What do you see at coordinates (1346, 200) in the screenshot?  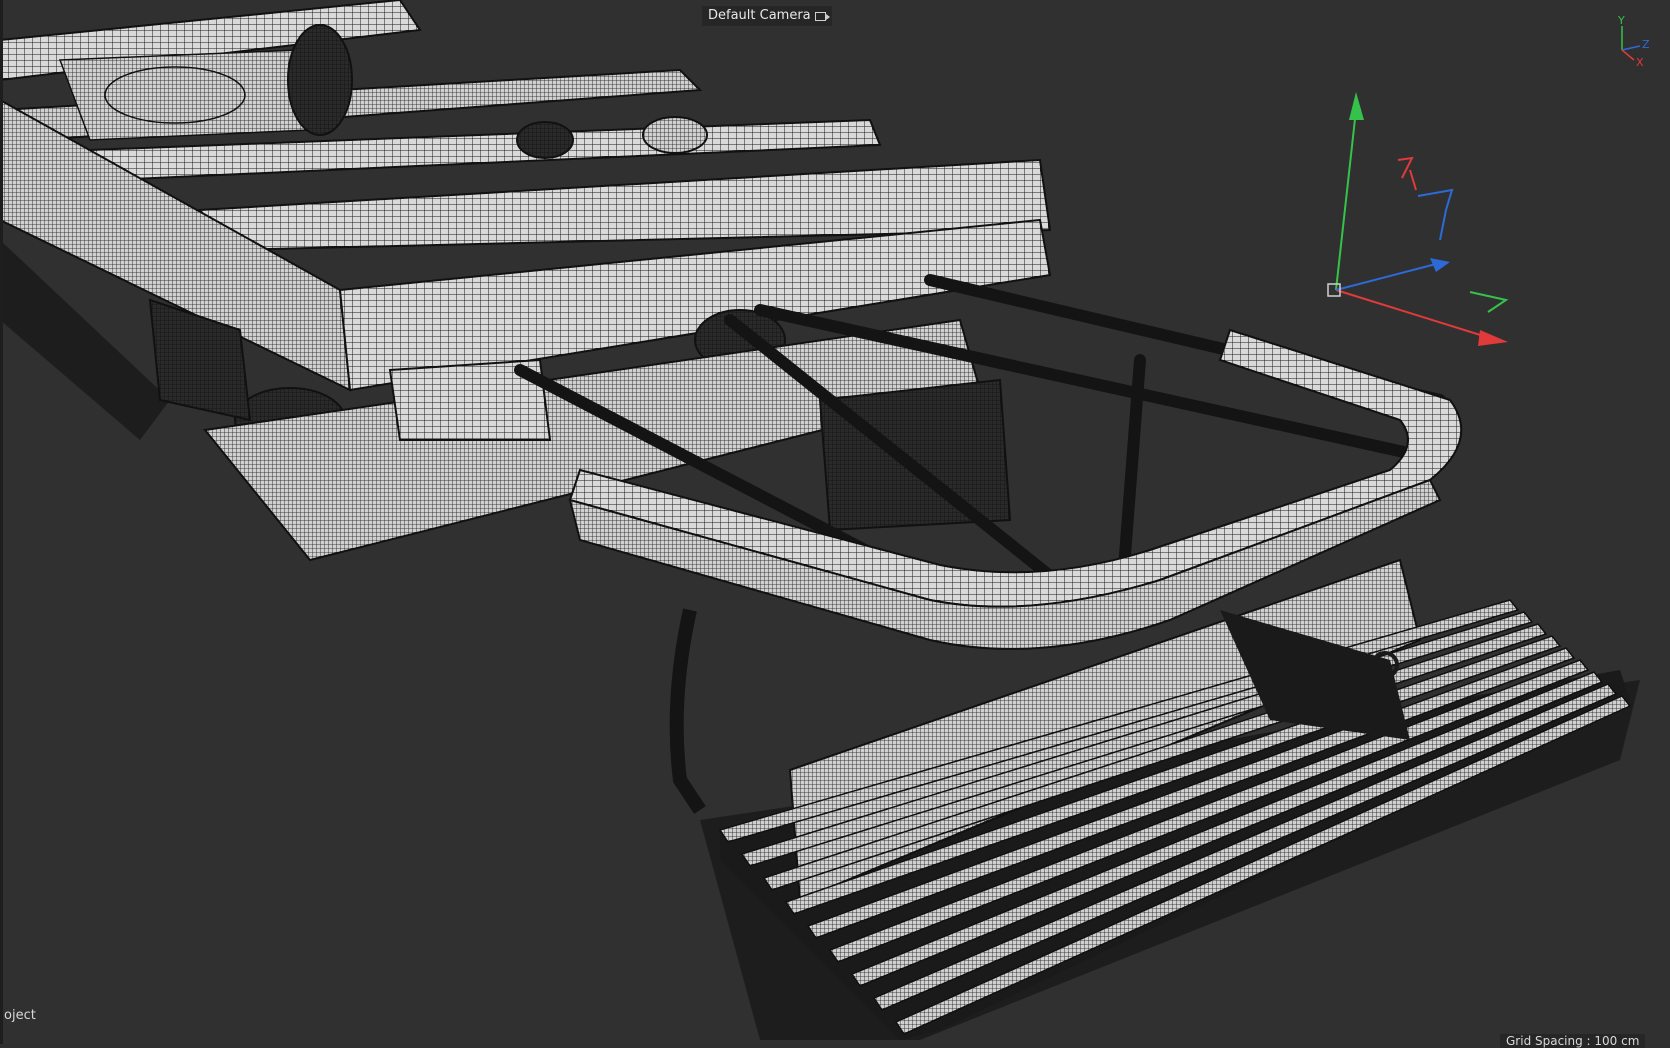 I see `gizmo-y-axis` at bounding box center [1346, 200].